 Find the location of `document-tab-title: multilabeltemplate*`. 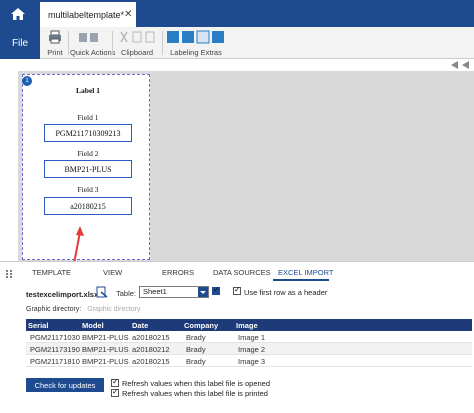

document-tab-title: multilabeltemplate* is located at coordinates (86, 14).